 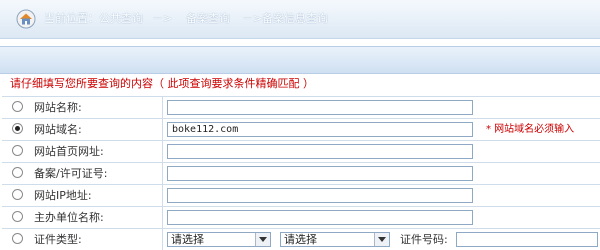 I want to click on label-domain: 网站域名:, so click(x=58, y=129).